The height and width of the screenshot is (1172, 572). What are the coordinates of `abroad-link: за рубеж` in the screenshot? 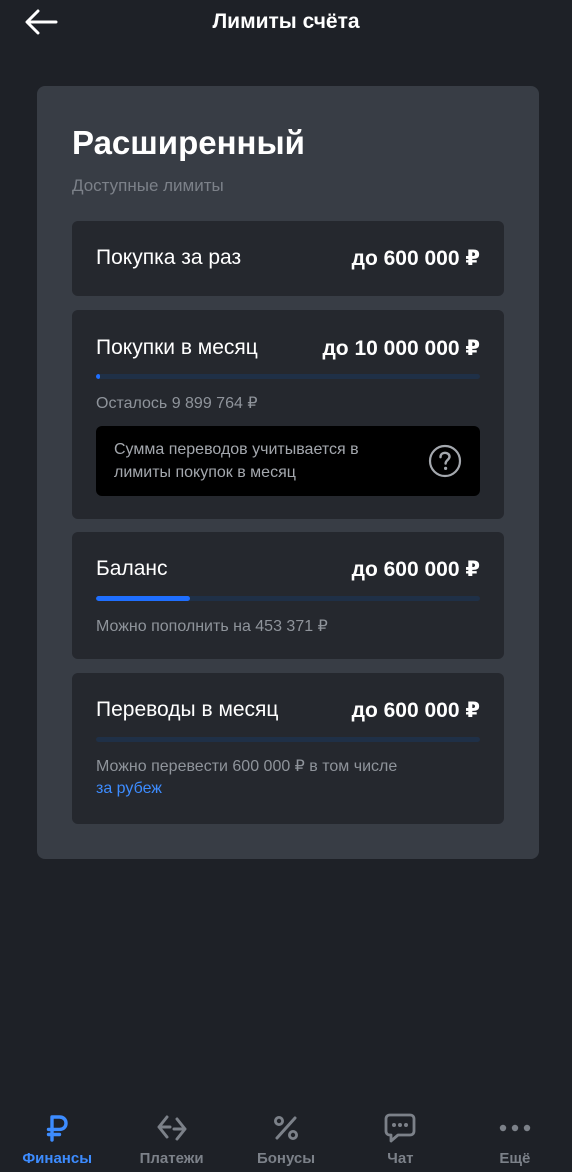 It's located at (129, 789).